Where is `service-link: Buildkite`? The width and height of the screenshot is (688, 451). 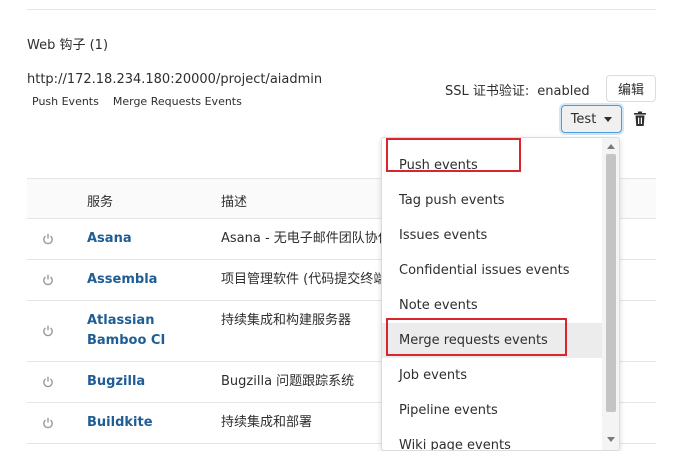
service-link: Buildkite is located at coordinates (137, 423).